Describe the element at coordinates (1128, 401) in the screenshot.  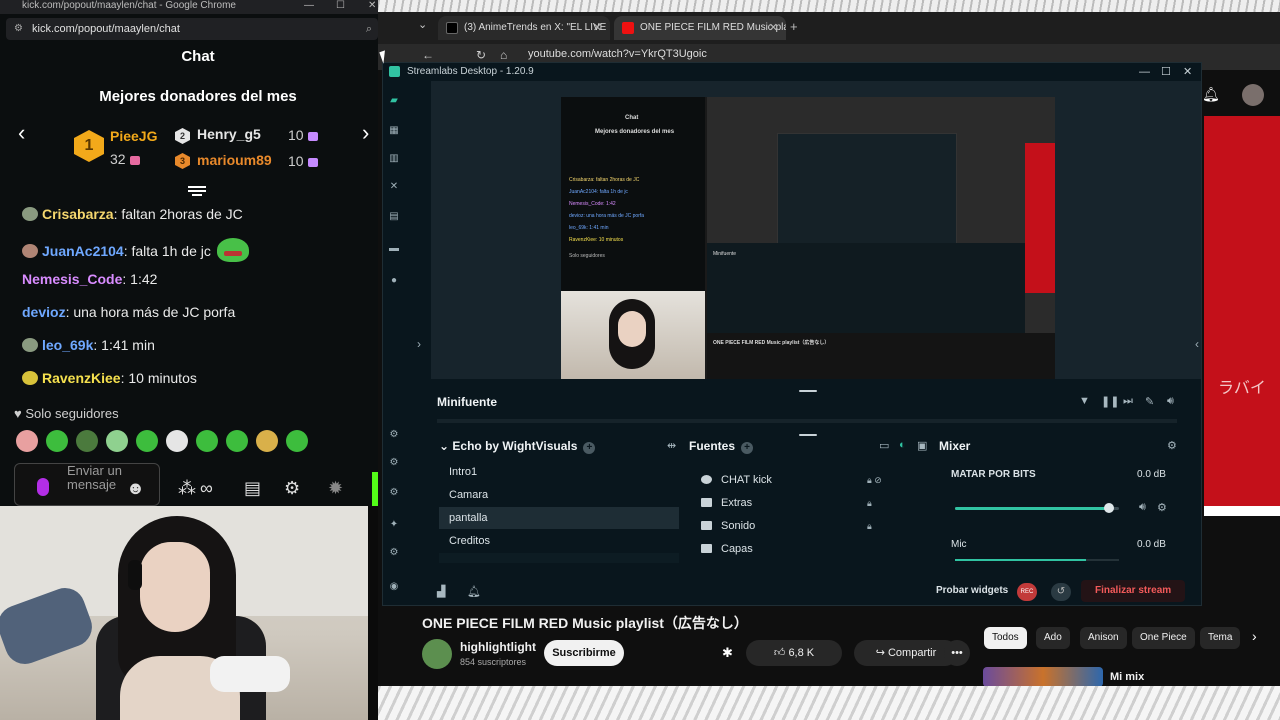
I see `next-icon: ⏭` at that location.